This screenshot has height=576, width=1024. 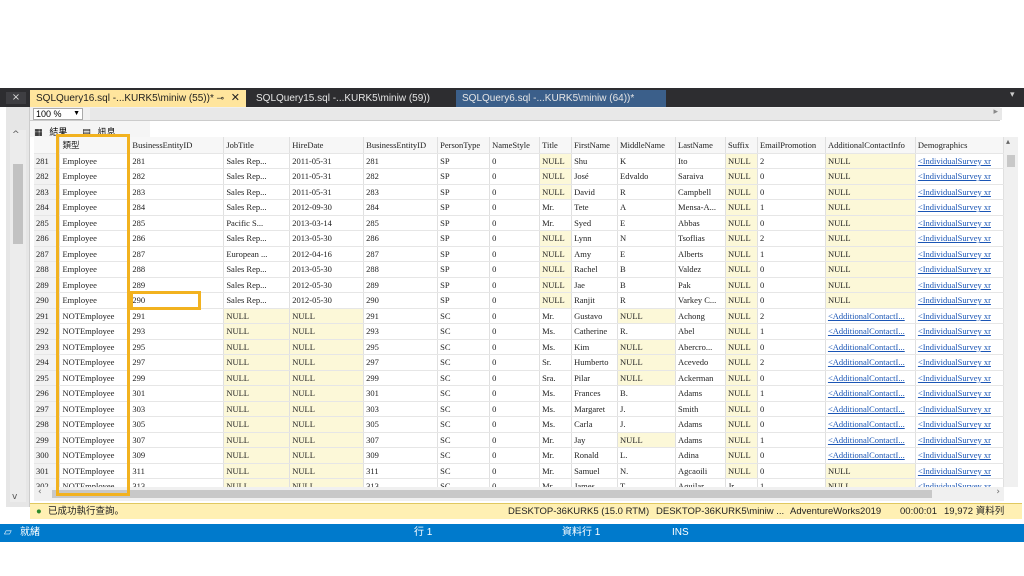 I want to click on cell-business-entity-id: 282, so click(x=177, y=176).